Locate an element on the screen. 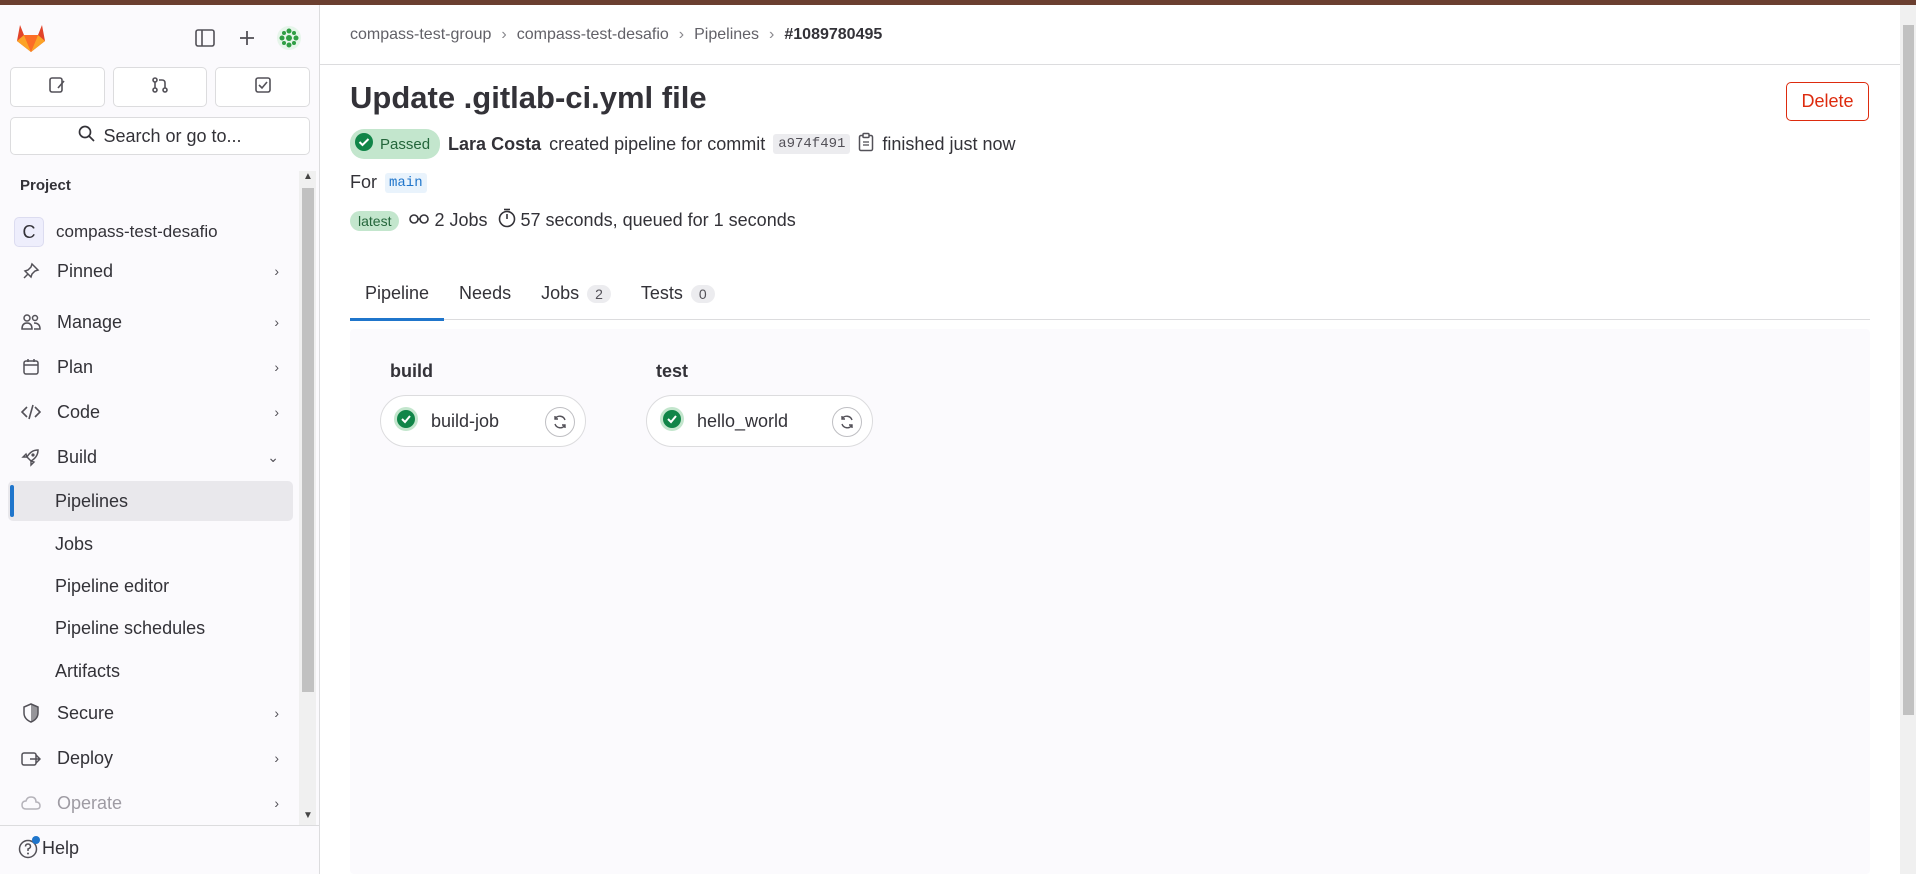 Image resolution: width=1916 pixels, height=874 pixels. pipeline-icon is located at coordinates (419, 220).